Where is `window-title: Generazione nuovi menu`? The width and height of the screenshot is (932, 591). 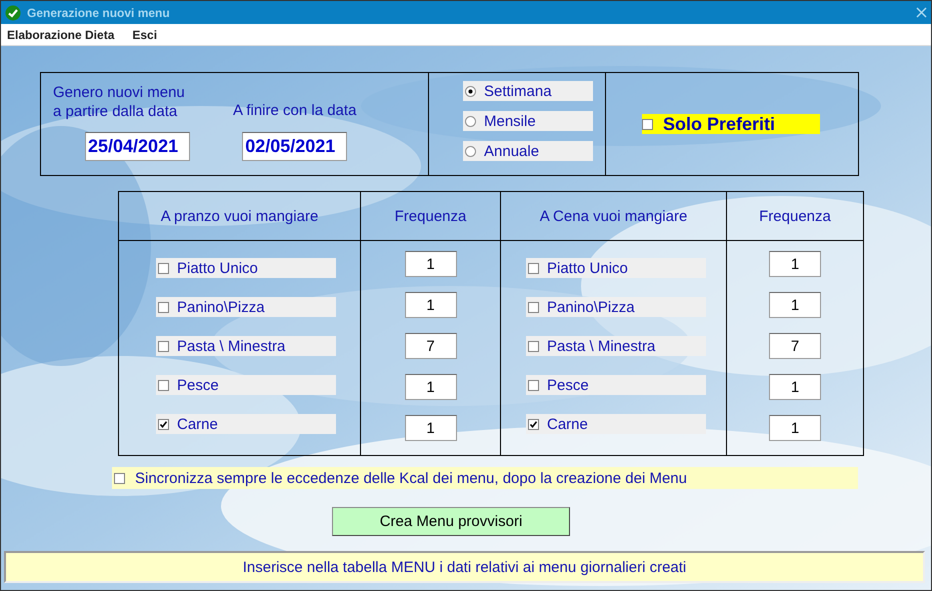 window-title: Generazione nuovi menu is located at coordinates (98, 13).